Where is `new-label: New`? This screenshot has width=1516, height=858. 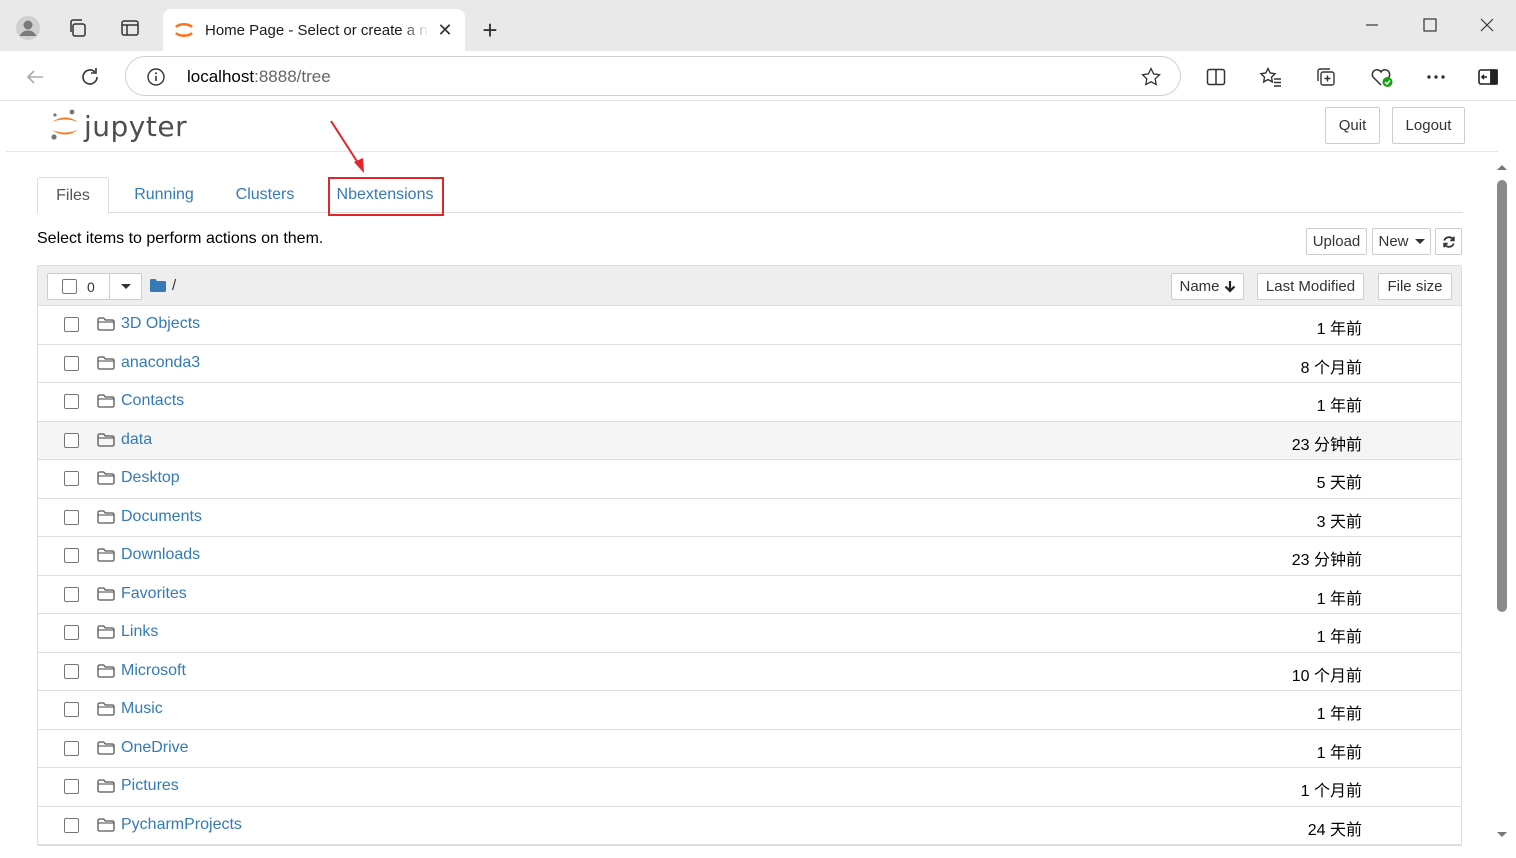 new-label: New is located at coordinates (1393, 241).